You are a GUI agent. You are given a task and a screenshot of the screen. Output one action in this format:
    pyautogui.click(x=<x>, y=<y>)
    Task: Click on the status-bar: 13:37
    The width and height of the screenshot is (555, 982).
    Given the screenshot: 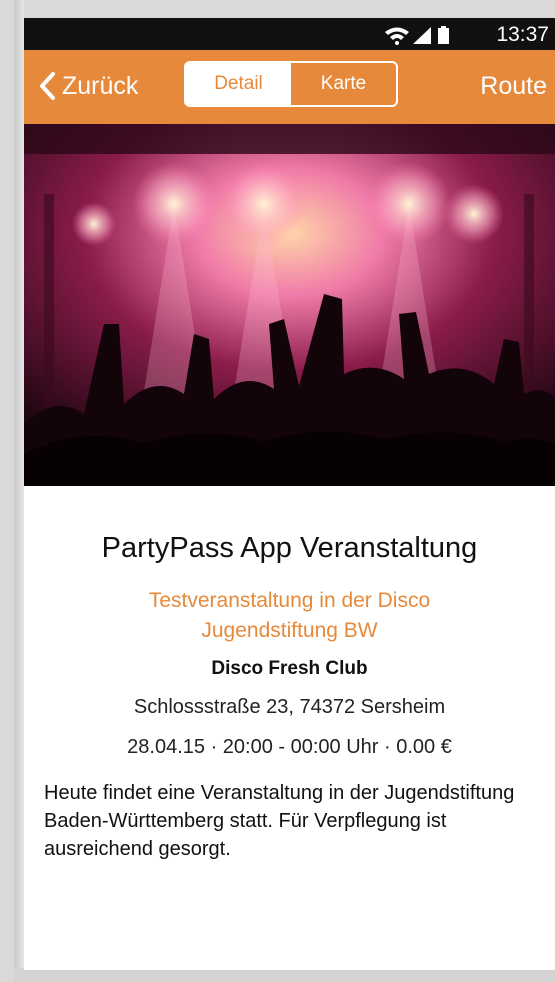 What is the action you would take?
    pyautogui.click(x=289, y=34)
    